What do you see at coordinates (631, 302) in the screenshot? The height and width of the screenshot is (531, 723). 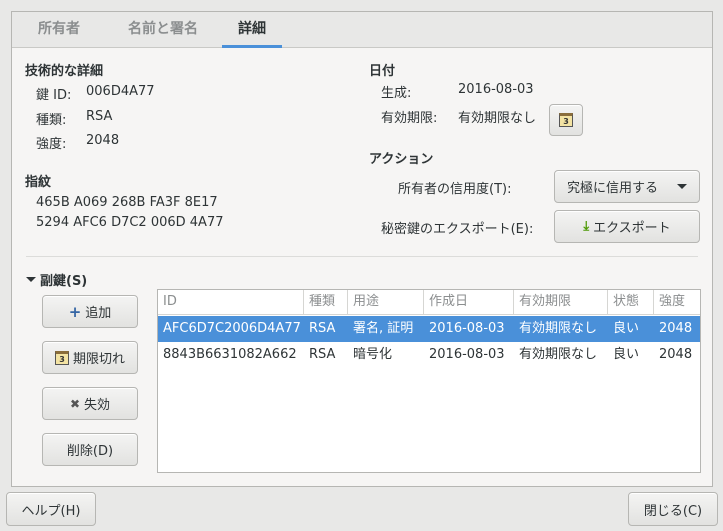 I see `column-header-status: 状態` at bounding box center [631, 302].